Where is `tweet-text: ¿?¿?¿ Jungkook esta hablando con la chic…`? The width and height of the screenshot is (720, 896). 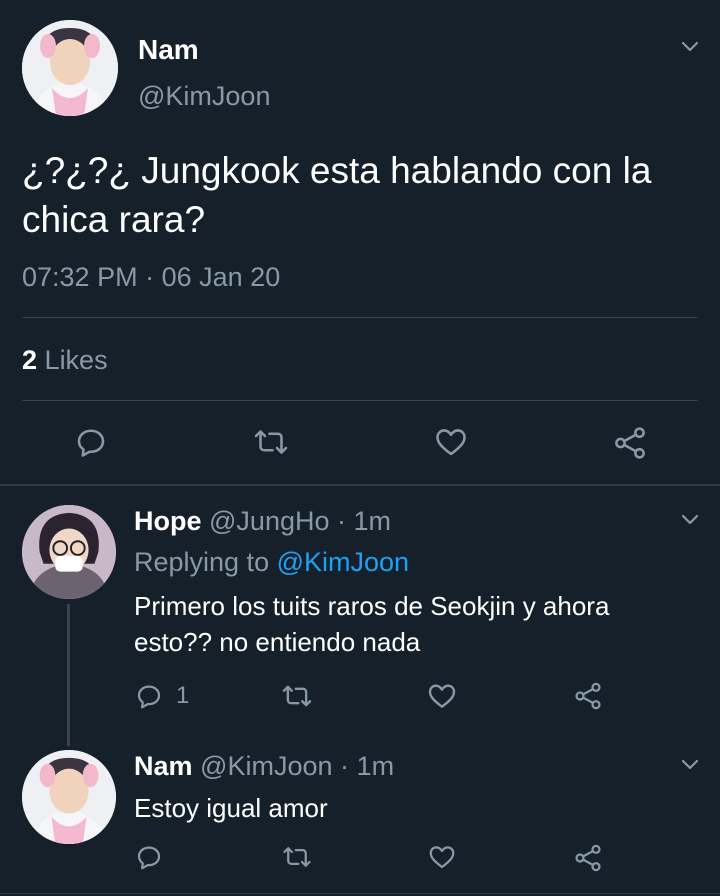 tweet-text: ¿?¿?¿ Jungkook esta hablando con la chic… is located at coordinates (337, 195).